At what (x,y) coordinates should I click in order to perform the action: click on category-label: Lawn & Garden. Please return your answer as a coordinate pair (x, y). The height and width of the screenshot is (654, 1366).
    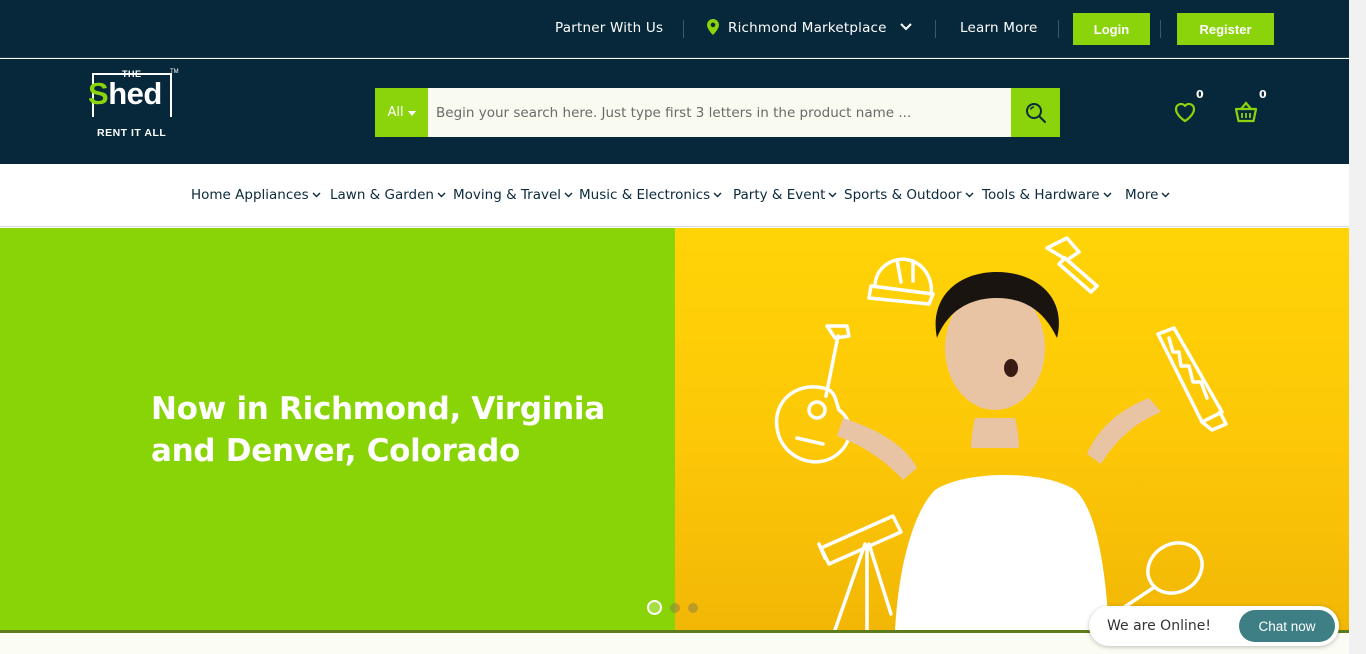
    Looking at the image, I should click on (382, 195).